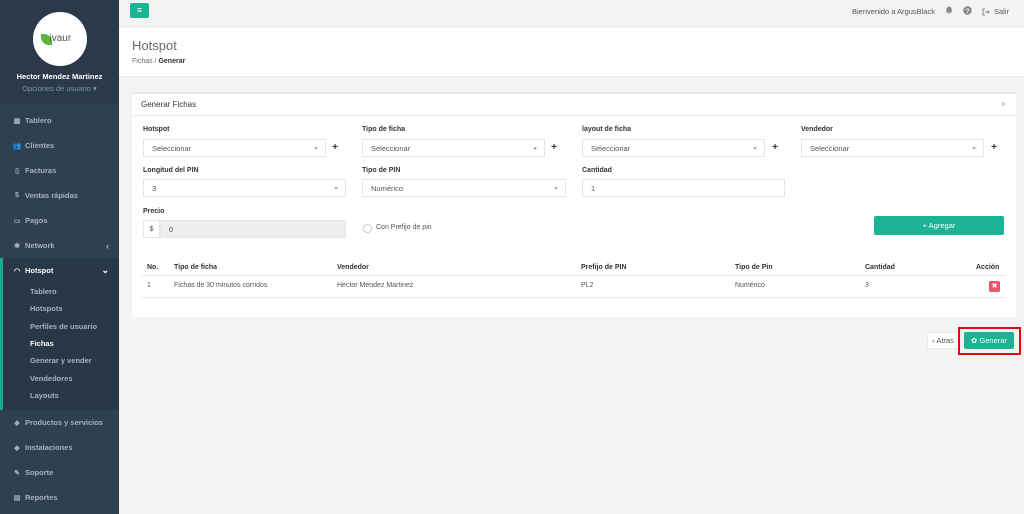 This screenshot has width=1024, height=514. Describe the element at coordinates (61, 360) in the screenshot. I see `sidebar-subitem-generar-vender: Generar y vender` at that location.